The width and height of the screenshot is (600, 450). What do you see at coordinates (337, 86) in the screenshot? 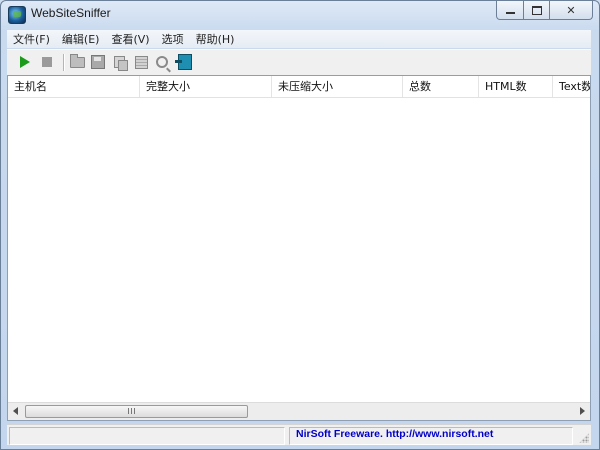
I see `column-uncompressed-size: 未压缩大小` at bounding box center [337, 86].